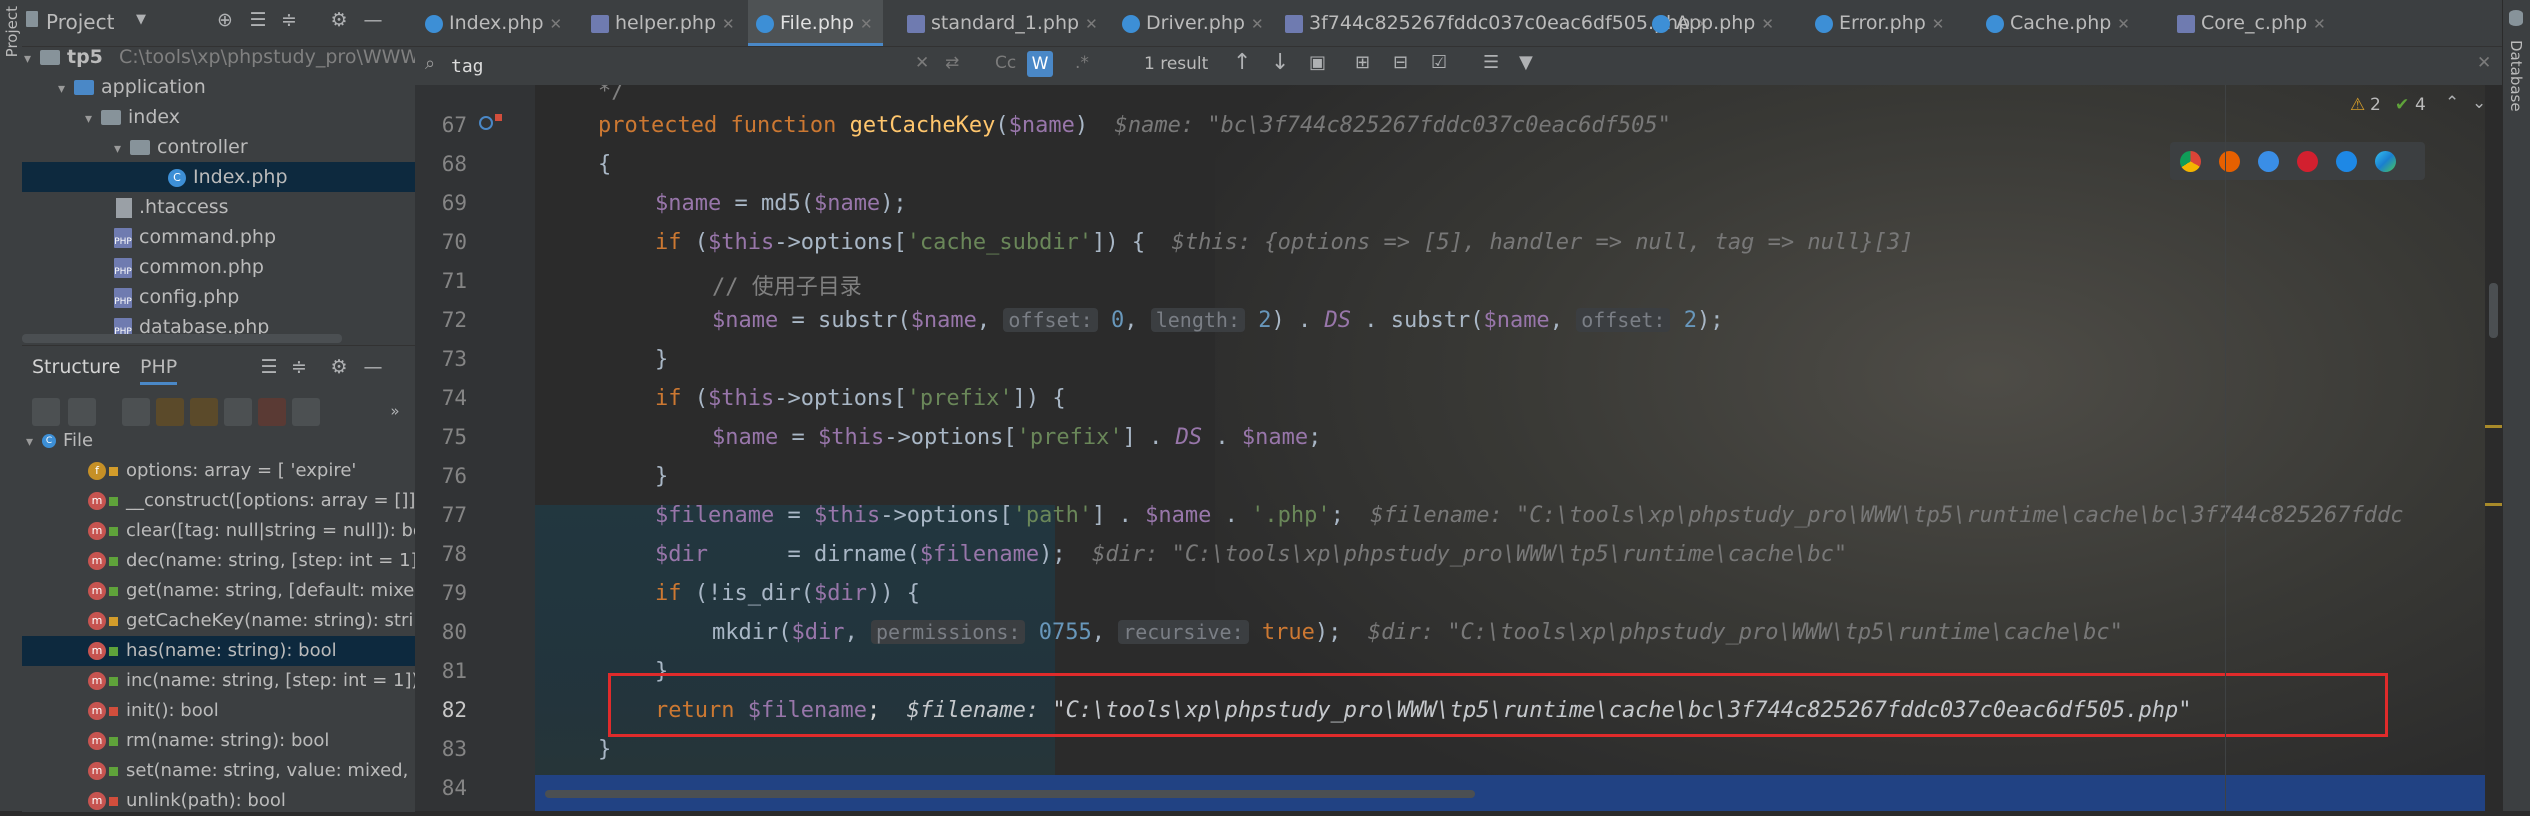  What do you see at coordinates (454, 671) in the screenshot?
I see `line-number: 81` at bounding box center [454, 671].